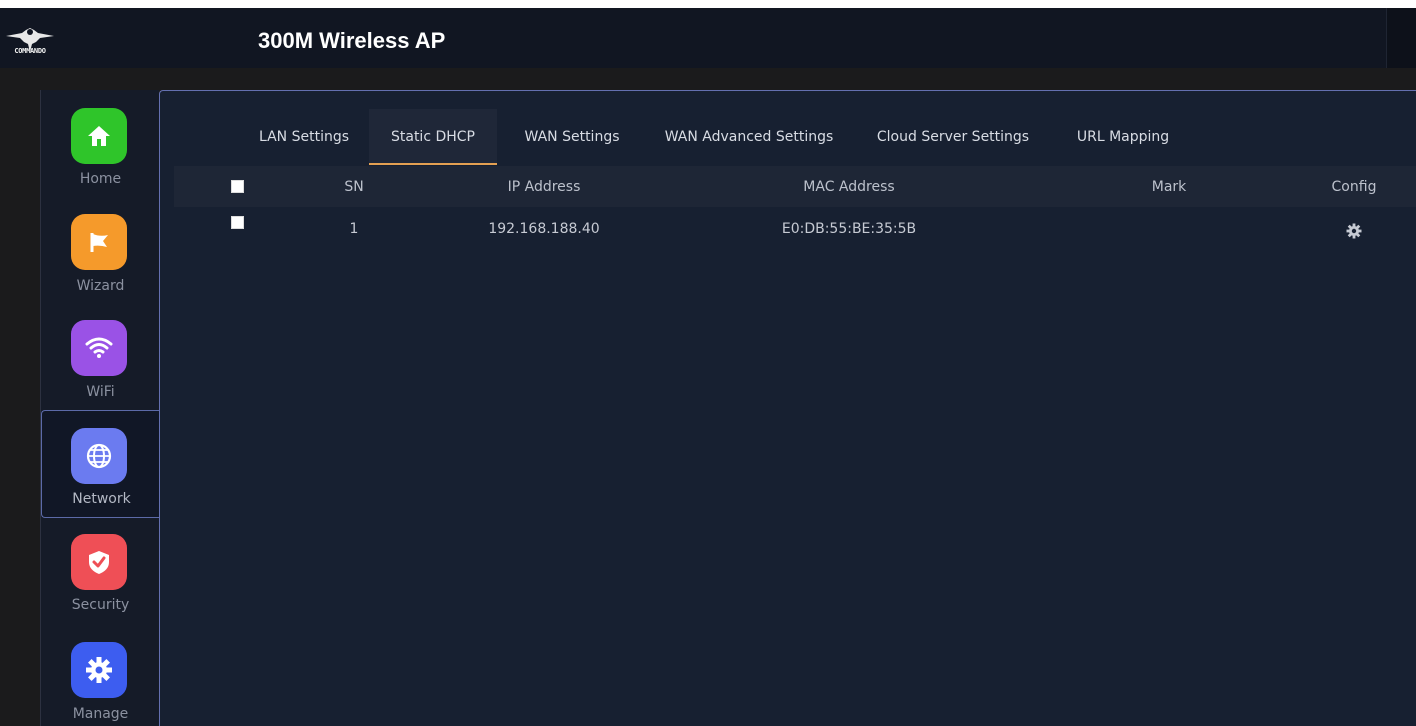 The height and width of the screenshot is (726, 1416). What do you see at coordinates (99, 562) in the screenshot?
I see `shield-icon` at bounding box center [99, 562].